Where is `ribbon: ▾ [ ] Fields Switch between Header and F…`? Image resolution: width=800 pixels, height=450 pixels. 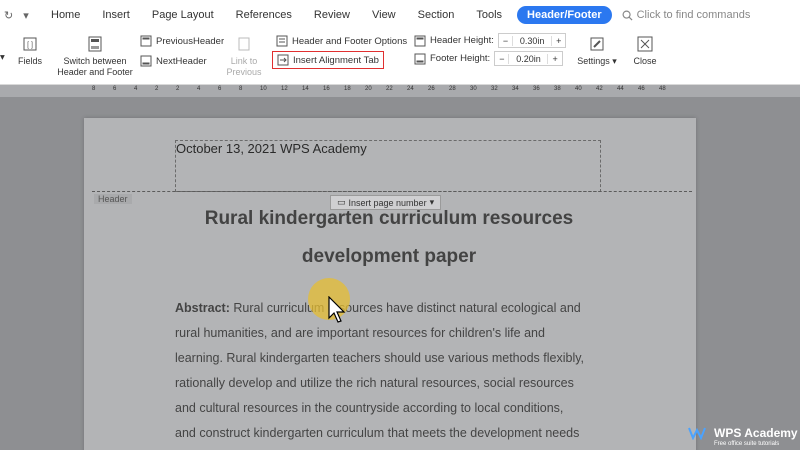 ribbon: ▾ [ ] Fields Switch between Header and F… is located at coordinates (400, 57).